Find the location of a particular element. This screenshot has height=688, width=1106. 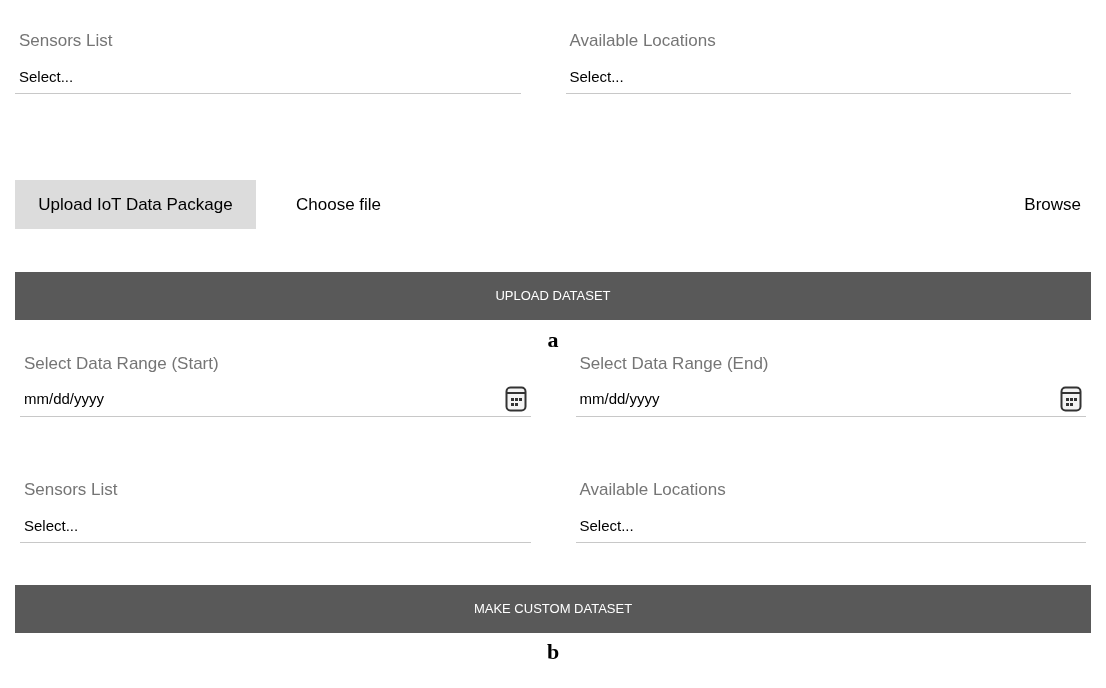

submit-button: UPLOAD DATASET is located at coordinates (553, 296).